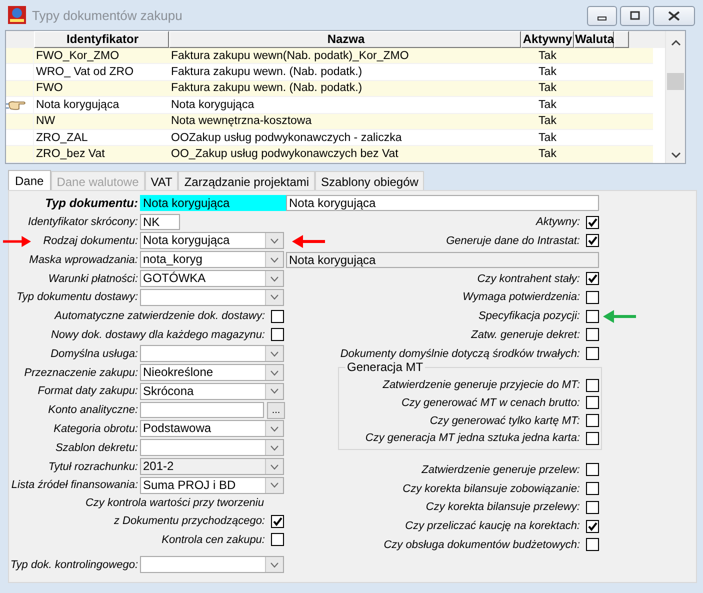 This screenshot has height=593, width=703. I want to click on field-label: Szablon dekretu:, so click(96, 448).